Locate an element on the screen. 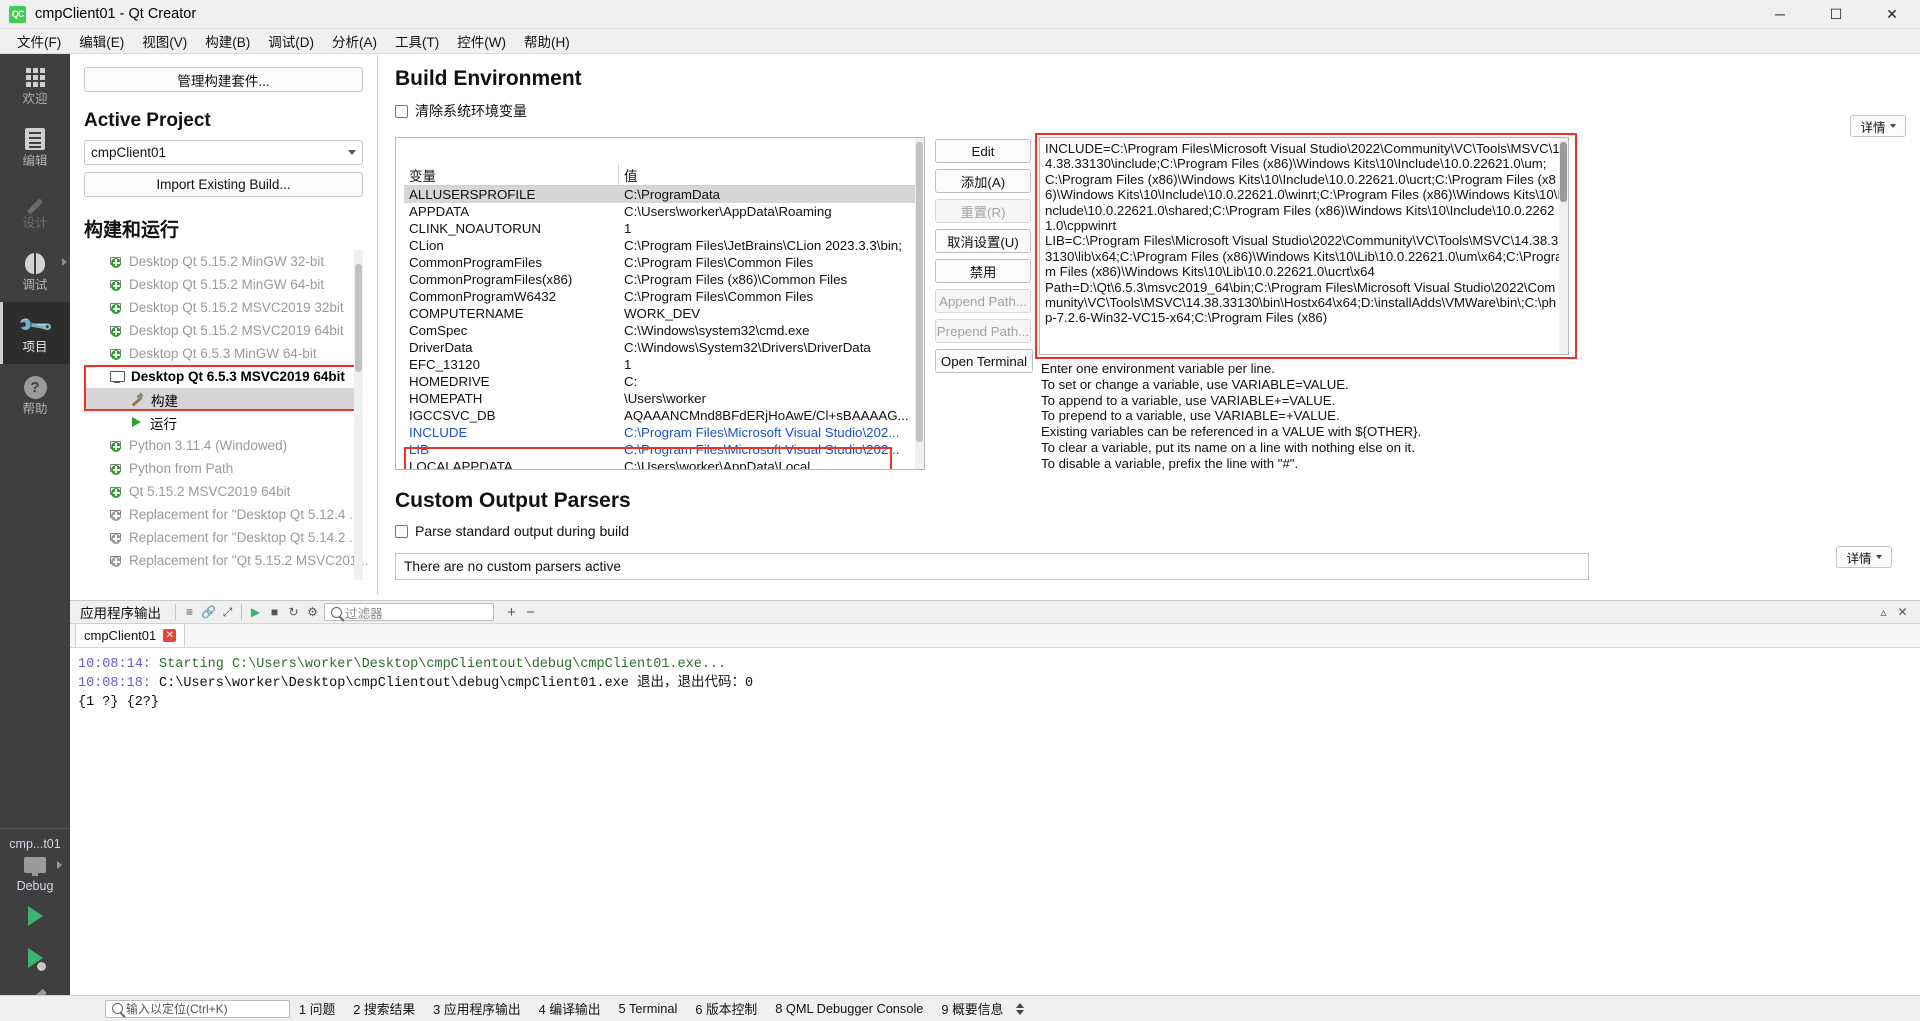 Image resolution: width=1920 pixels, height=1021 pixels. menu-debug: 调试(D) is located at coordinates (291, 41).